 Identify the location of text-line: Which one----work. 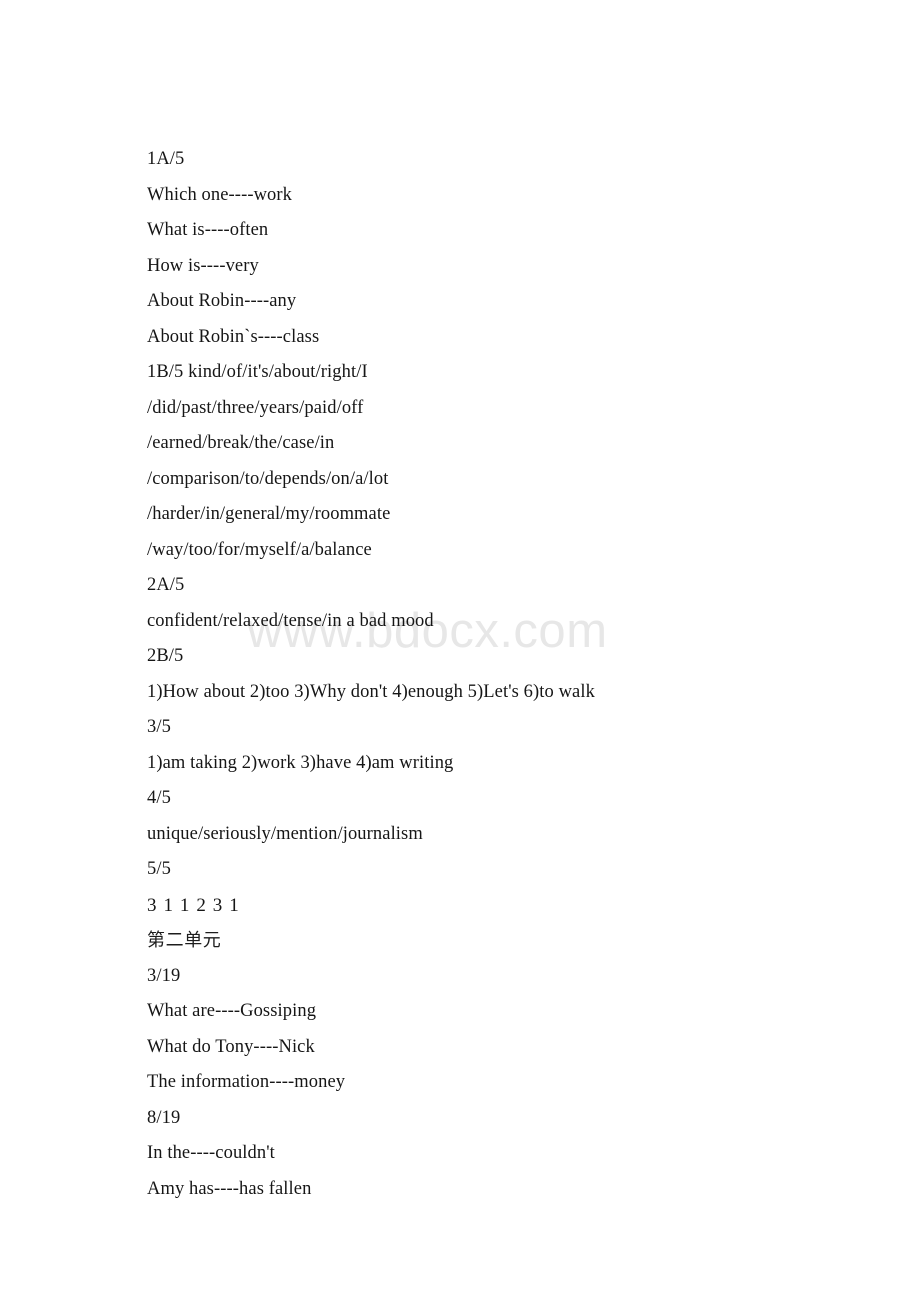
(220, 194).